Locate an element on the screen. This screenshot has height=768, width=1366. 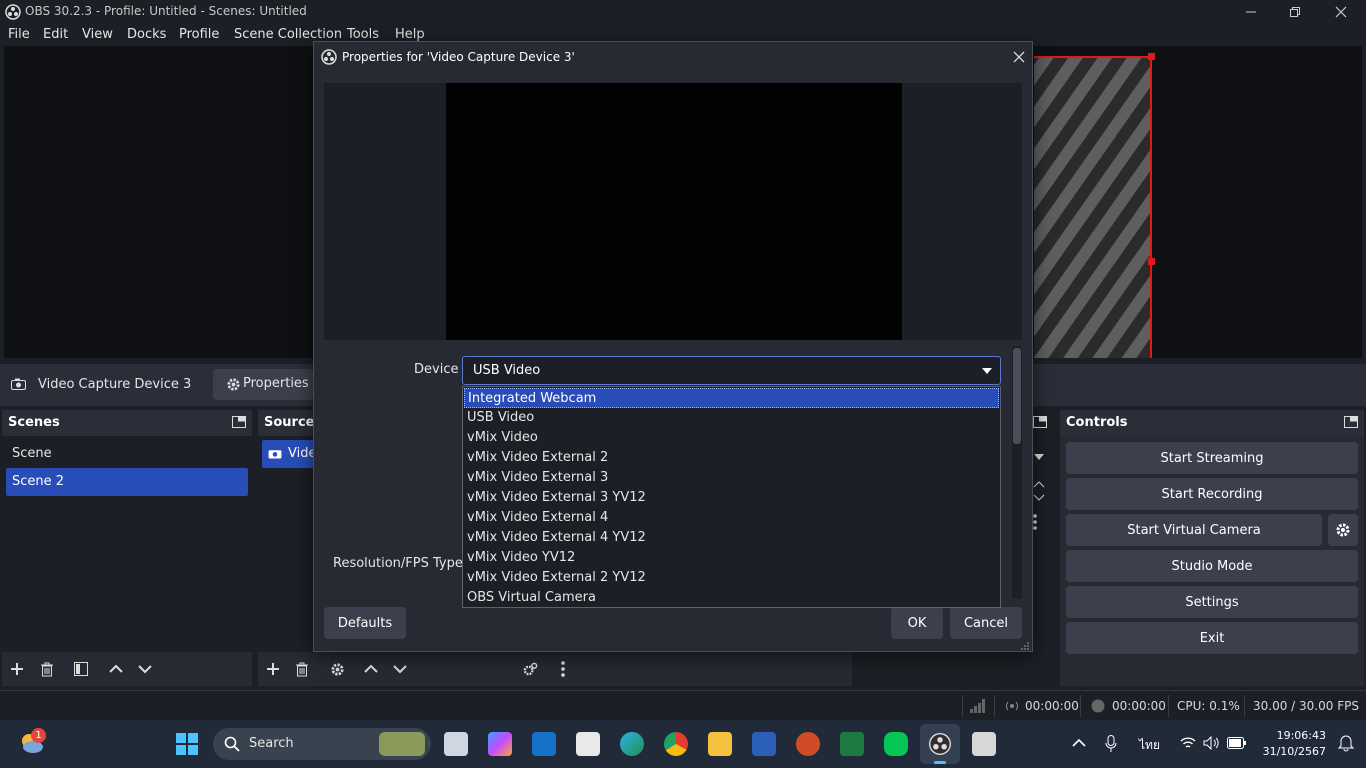
clock-date: 31/10/2567 is located at coordinates (1294, 751).